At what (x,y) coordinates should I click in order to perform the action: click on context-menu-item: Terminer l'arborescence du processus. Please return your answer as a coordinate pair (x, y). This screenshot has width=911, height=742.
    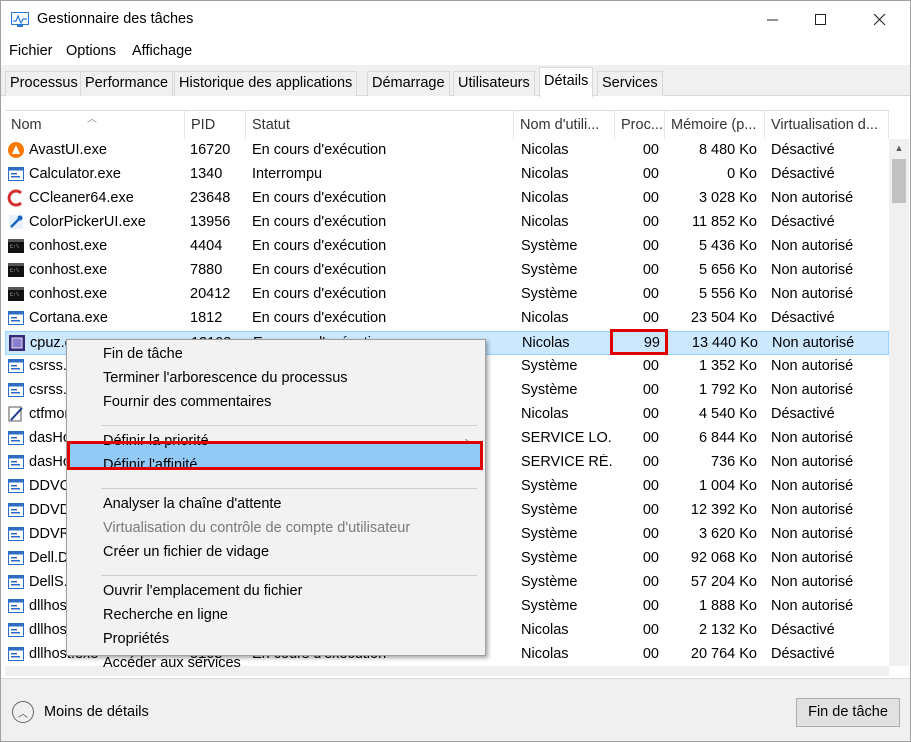
    Looking at the image, I should click on (225, 378).